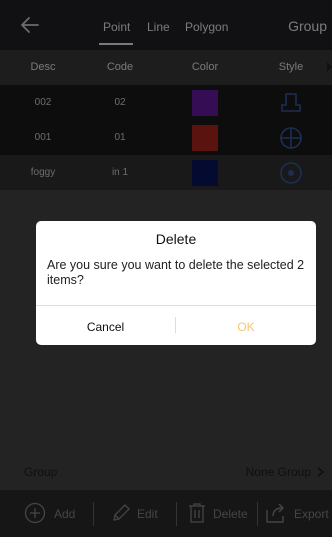  What do you see at coordinates (105, 327) in the screenshot?
I see `cancel-button: Cancel` at bounding box center [105, 327].